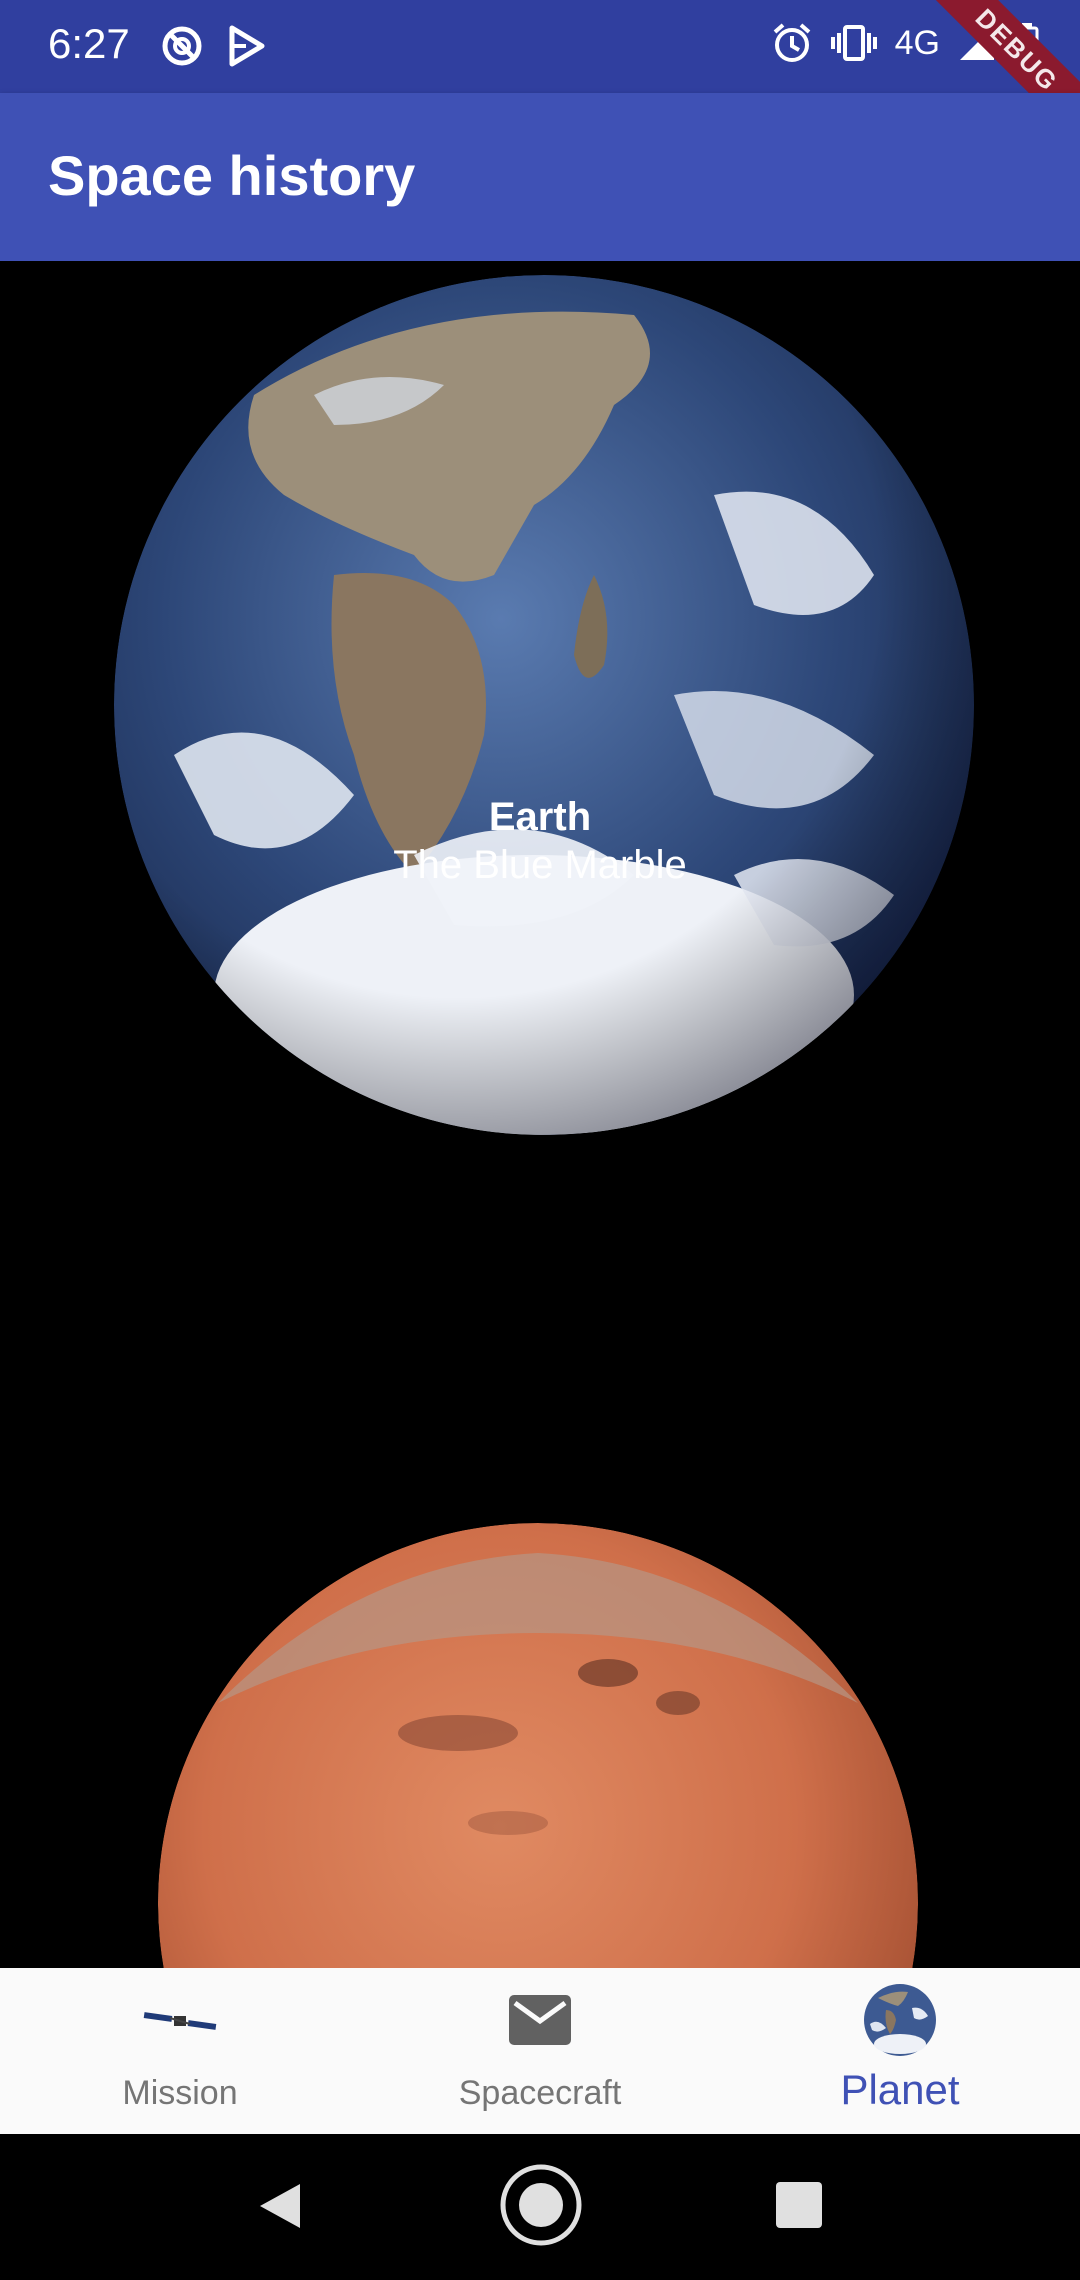 The height and width of the screenshot is (2280, 1080). I want to click on nav-label-spacecraft: Spacecraft, so click(540, 2093).